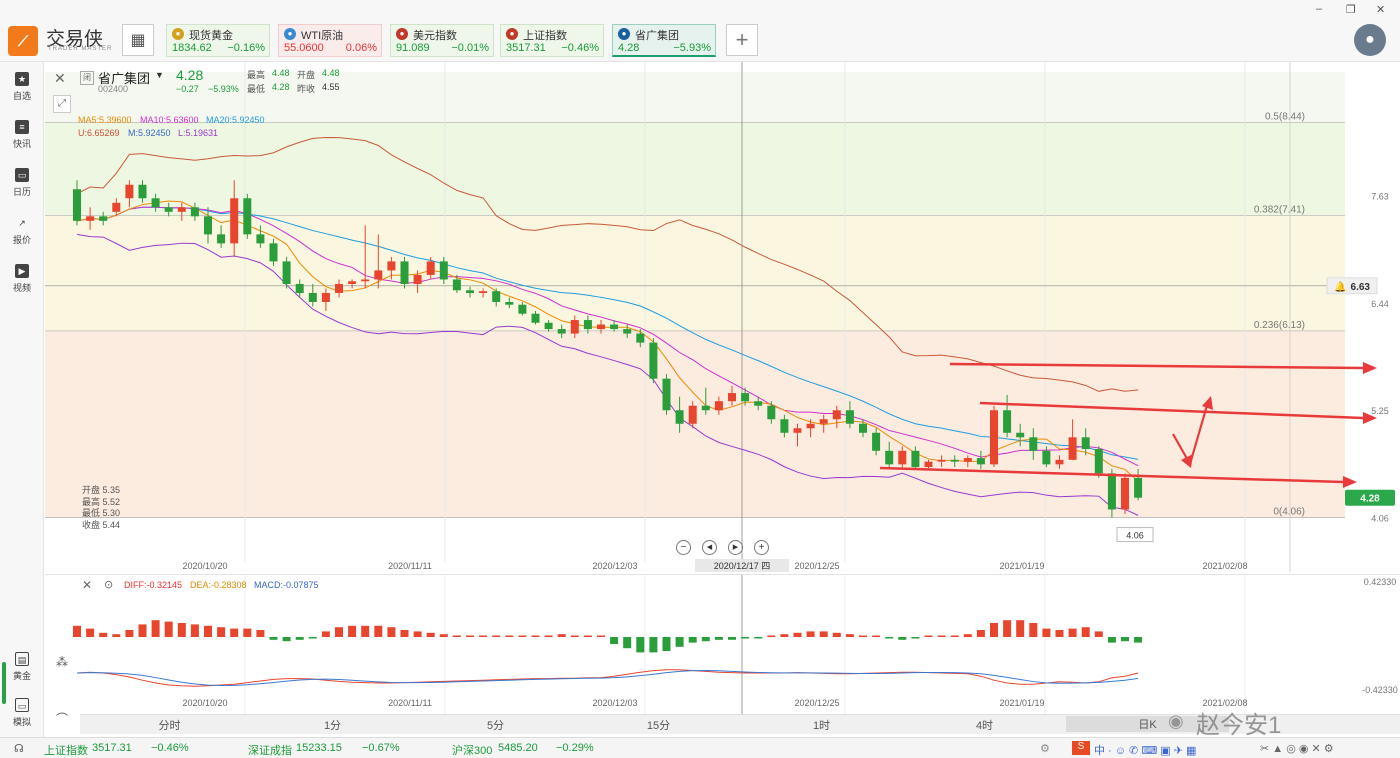 Image resolution: width=1400 pixels, height=758 pixels. I want to click on alert-price-label: 6.63, so click(1361, 287).